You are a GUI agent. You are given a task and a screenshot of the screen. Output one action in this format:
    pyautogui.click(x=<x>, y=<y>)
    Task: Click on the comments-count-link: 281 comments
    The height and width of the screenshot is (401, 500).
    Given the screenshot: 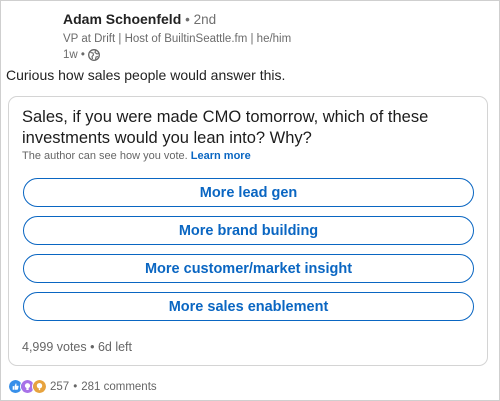 What is the action you would take?
    pyautogui.click(x=118, y=387)
    